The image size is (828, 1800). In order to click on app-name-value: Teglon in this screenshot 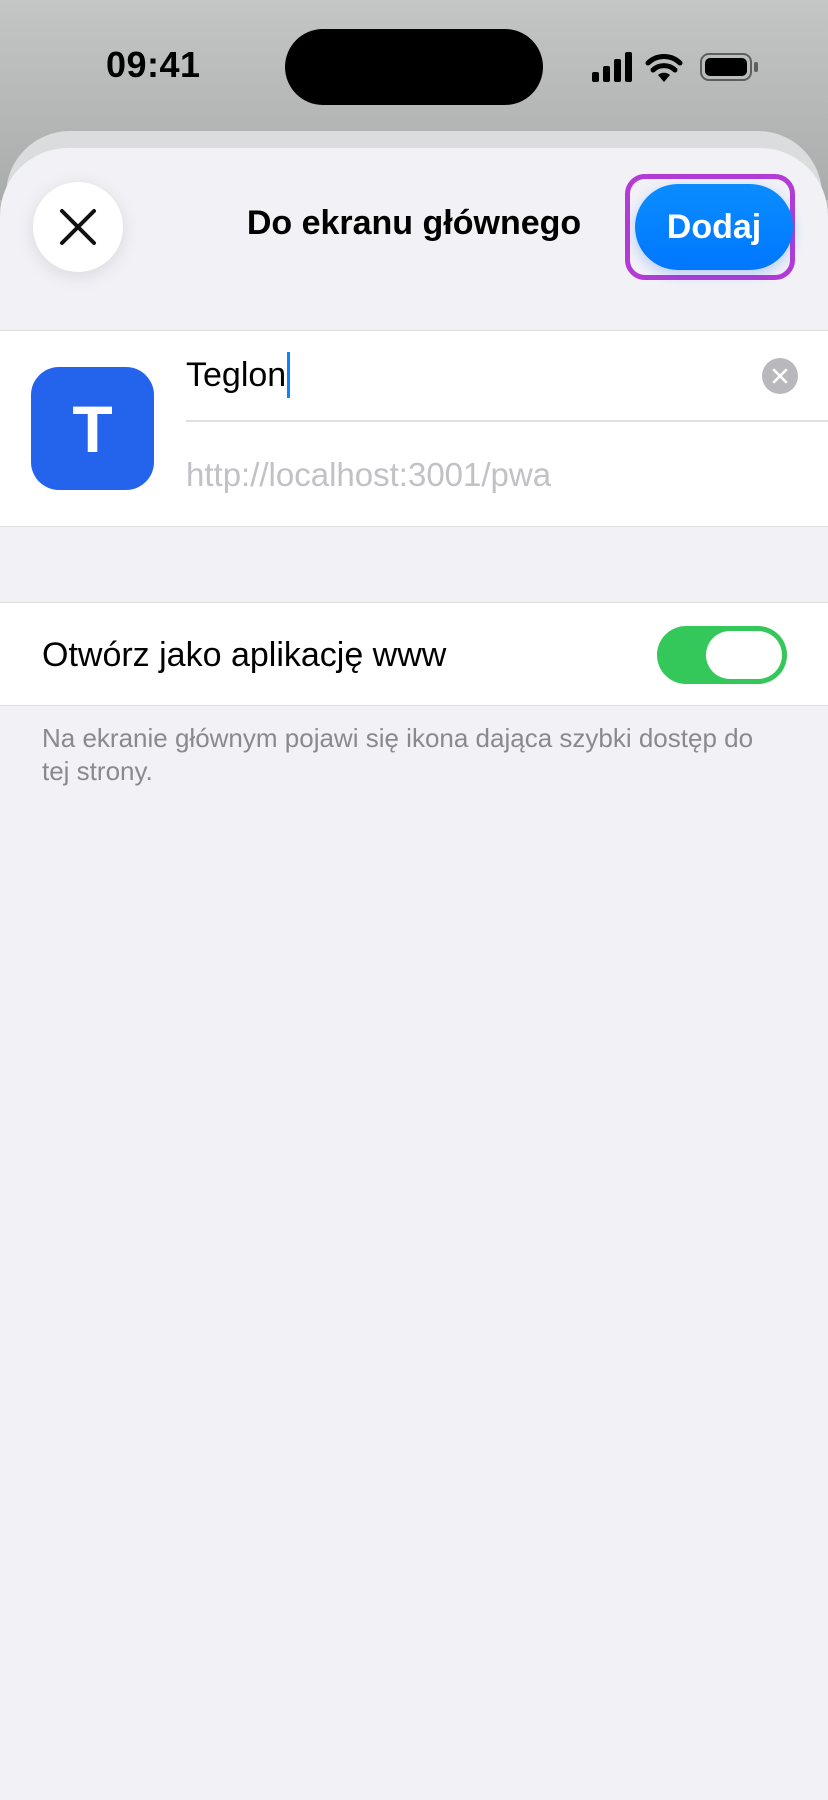, I will do `click(236, 374)`.